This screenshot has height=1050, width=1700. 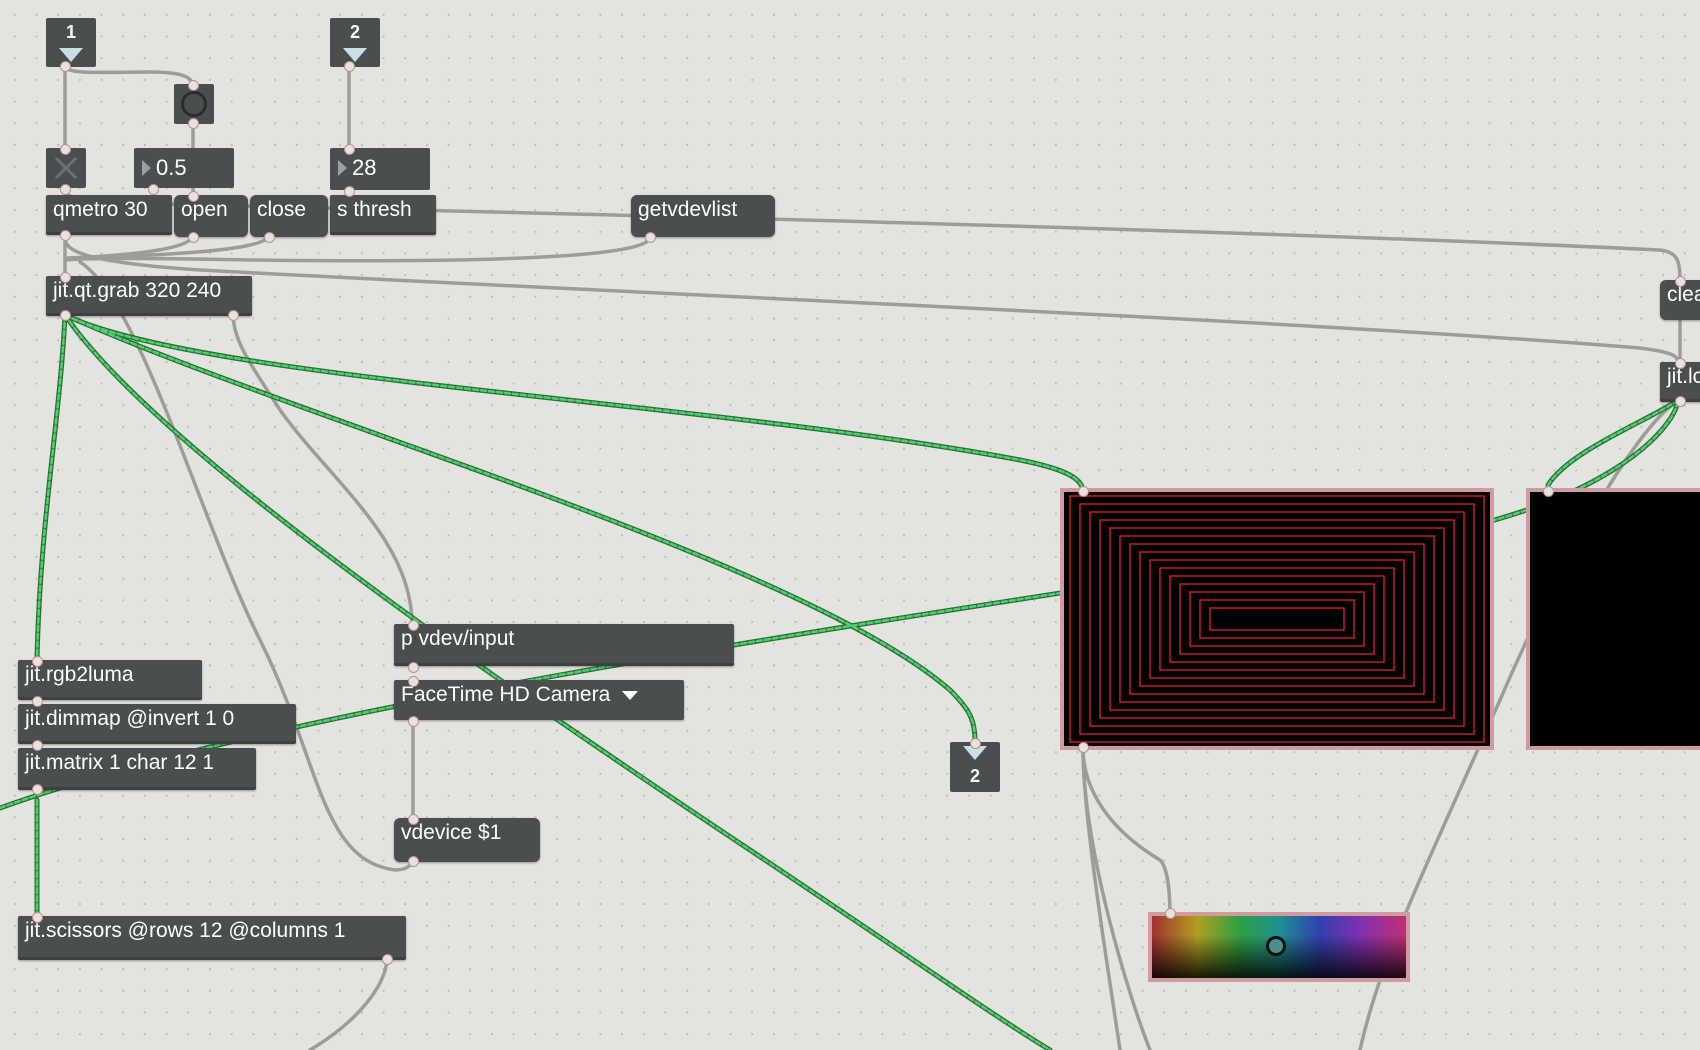 I want to click on inlet-flag-1: 1, so click(x=71, y=42).